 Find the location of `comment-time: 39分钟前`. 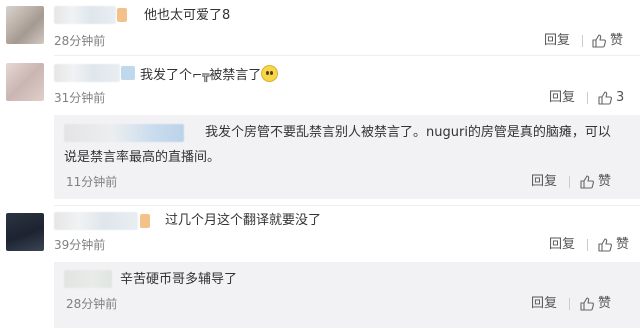

comment-time: 39分钟前 is located at coordinates (80, 245).